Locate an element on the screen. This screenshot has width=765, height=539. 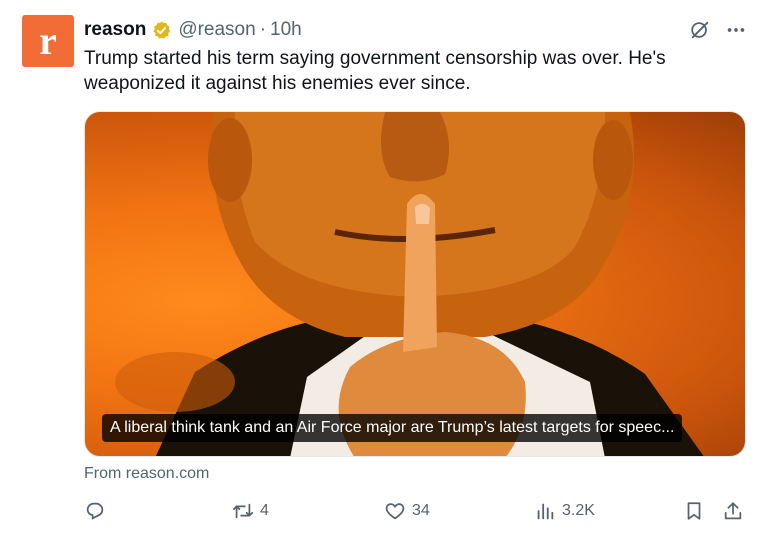
tweet-header: reason @reason · 10h is located at coordinates (193, 30).